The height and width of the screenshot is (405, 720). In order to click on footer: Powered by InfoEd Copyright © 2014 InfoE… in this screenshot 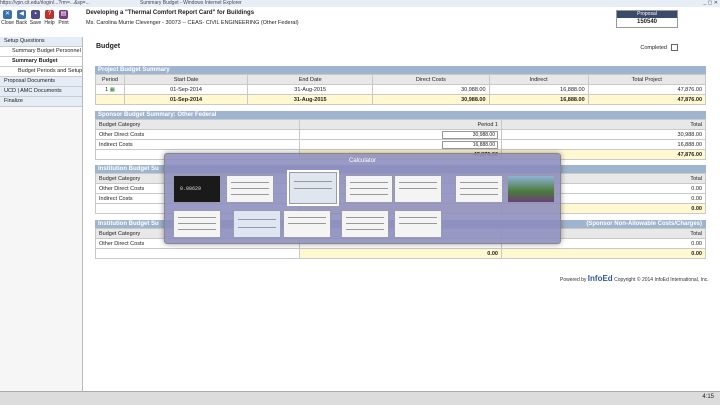, I will do `click(634, 278)`.